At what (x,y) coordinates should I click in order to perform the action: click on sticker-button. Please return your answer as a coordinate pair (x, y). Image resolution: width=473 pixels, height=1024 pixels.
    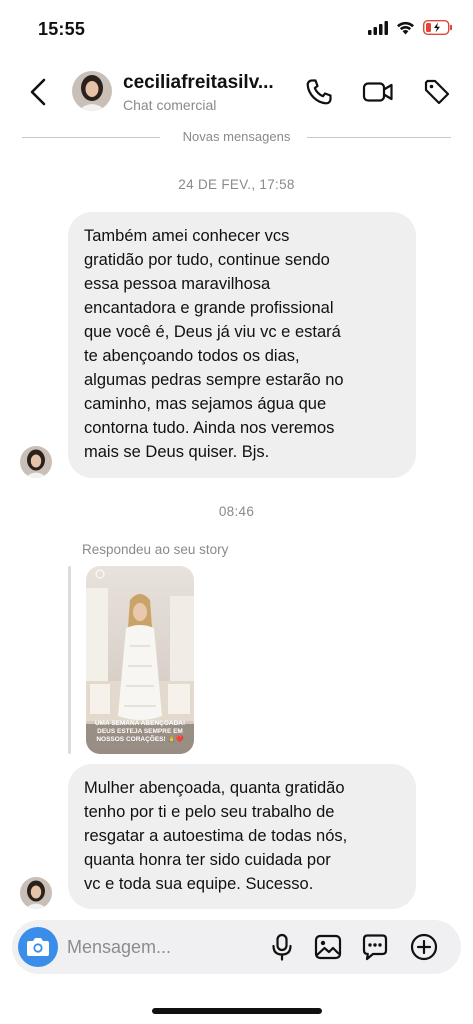
    Looking at the image, I should click on (375, 947).